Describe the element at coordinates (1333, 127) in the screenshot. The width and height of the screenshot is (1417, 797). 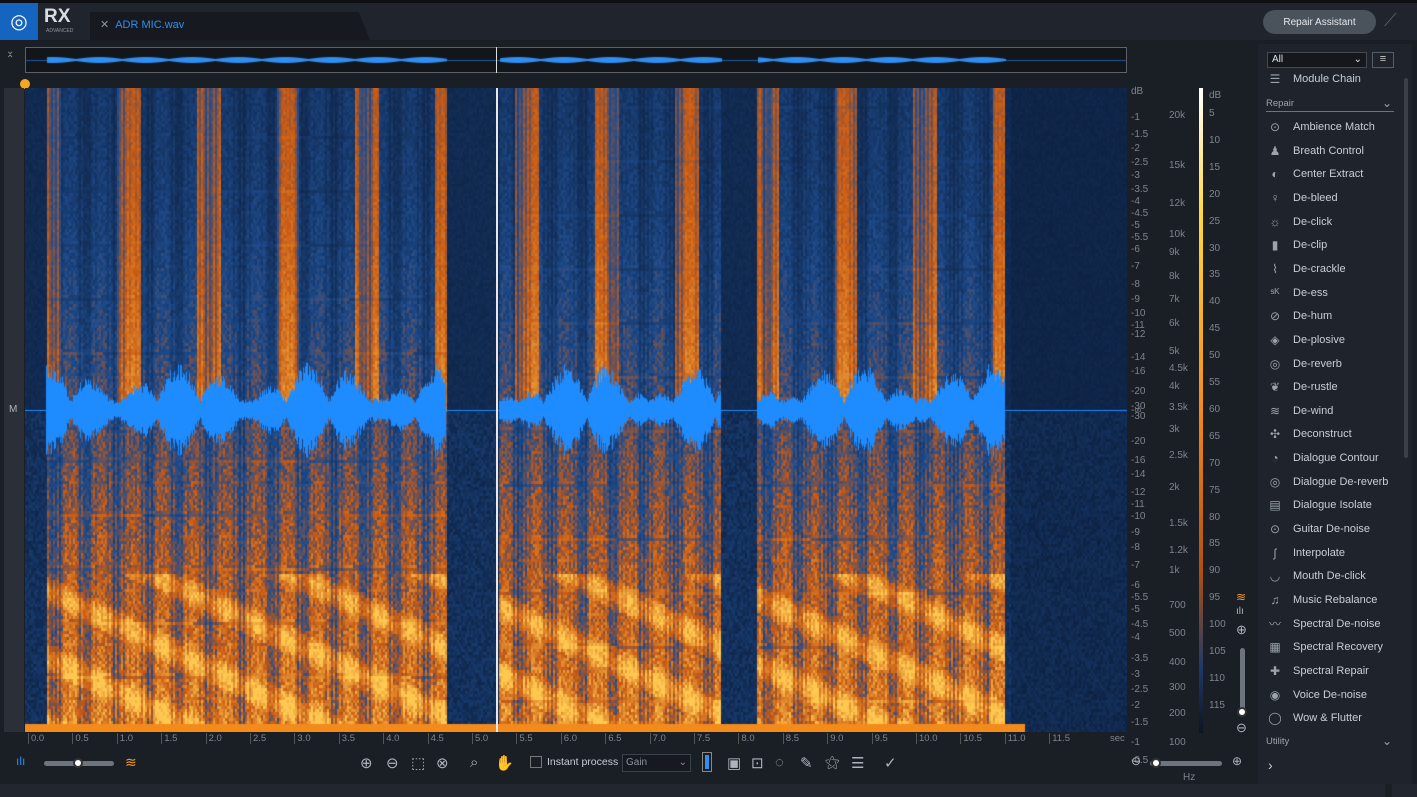
I see `module-item: ⊙ Ambience Match` at that location.